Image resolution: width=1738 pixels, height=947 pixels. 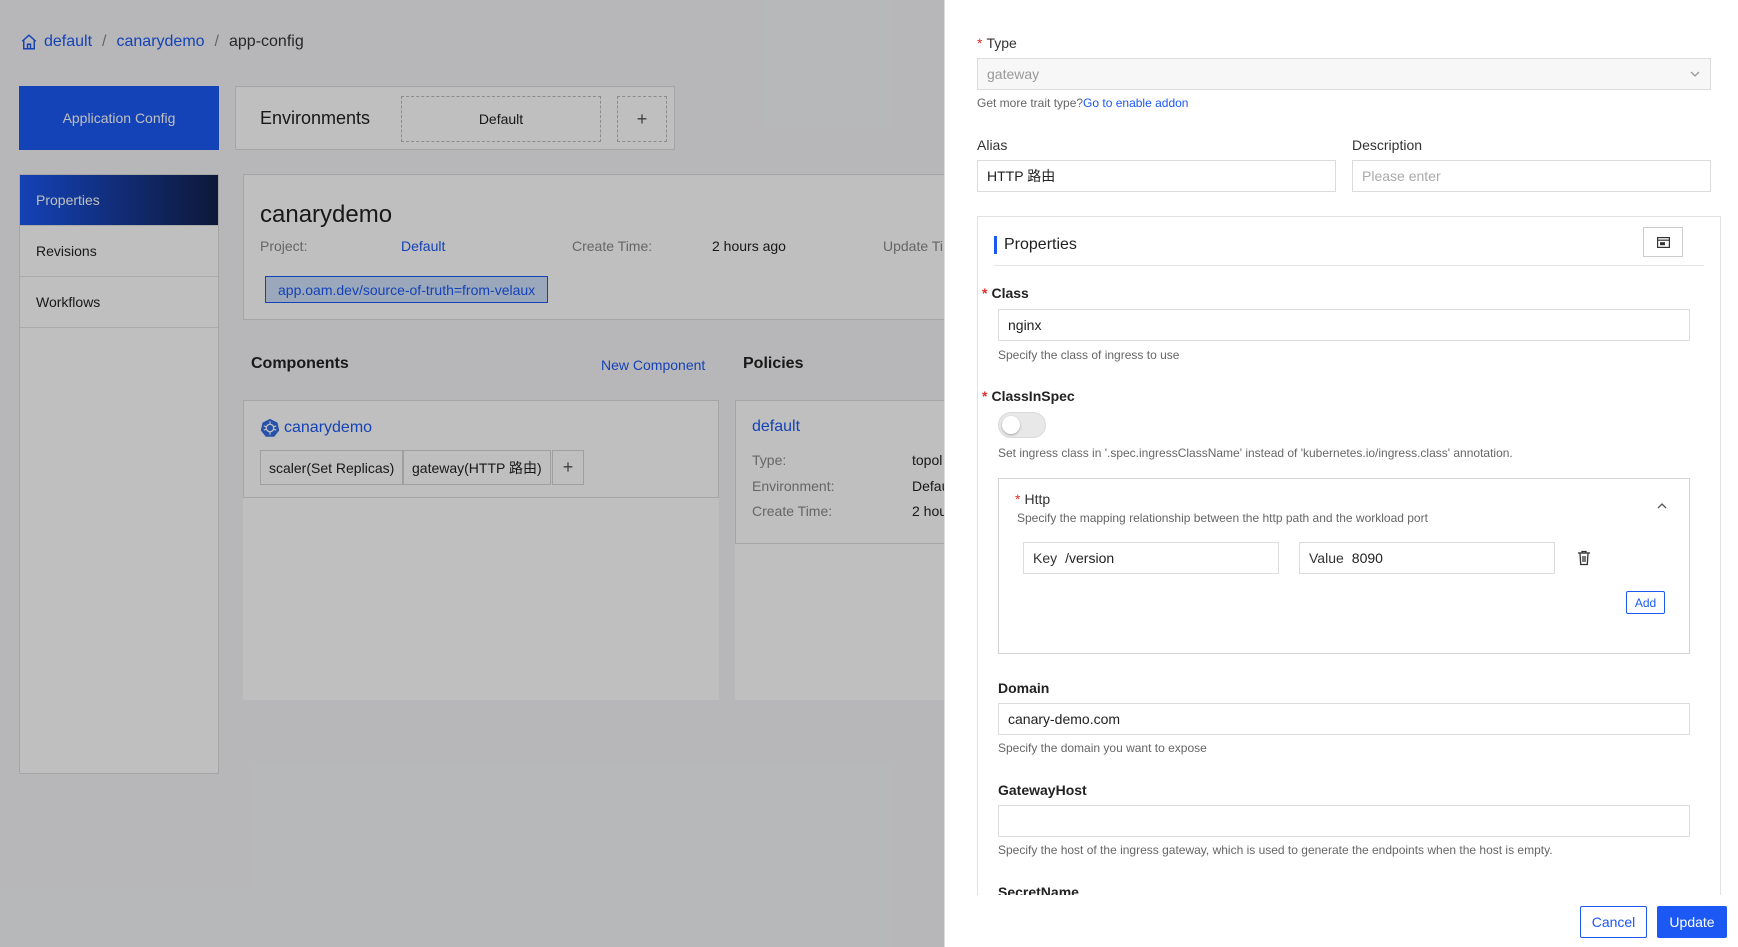 I want to click on gatewayhost-input, so click(x=1344, y=821).